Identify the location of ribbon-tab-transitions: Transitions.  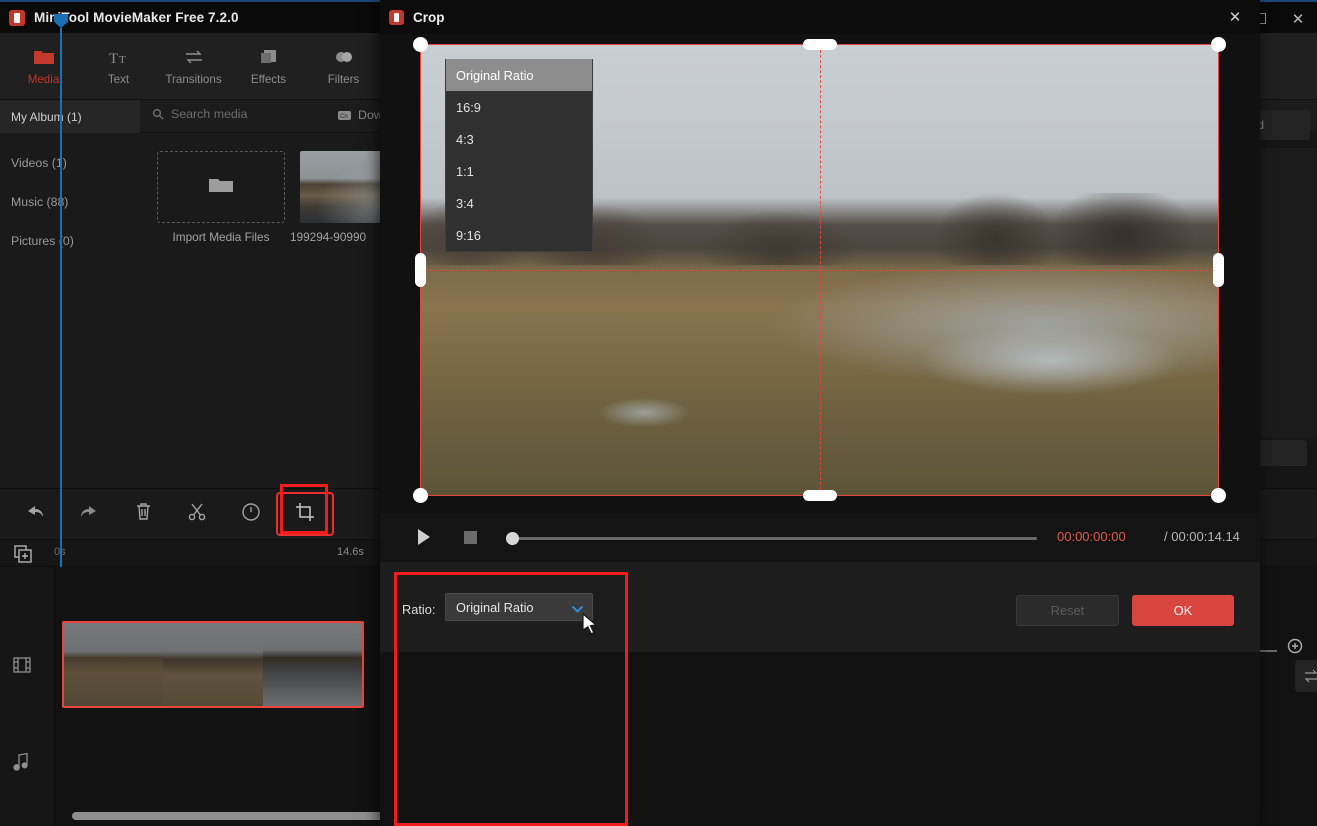
(193, 66).